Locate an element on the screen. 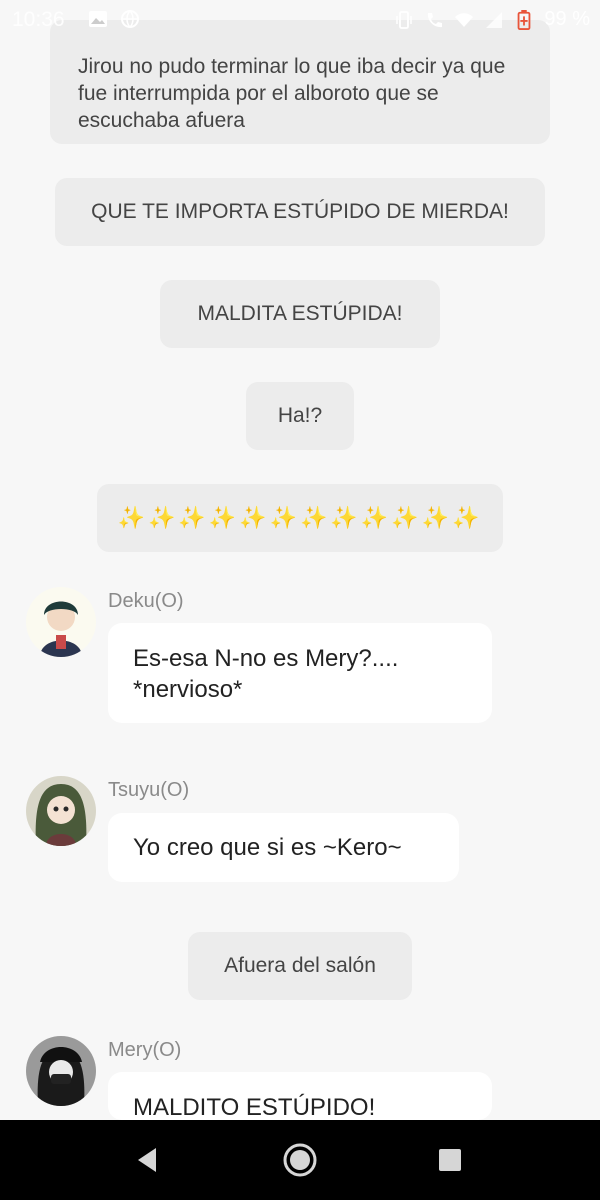  call-icon is located at coordinates (435, 19).